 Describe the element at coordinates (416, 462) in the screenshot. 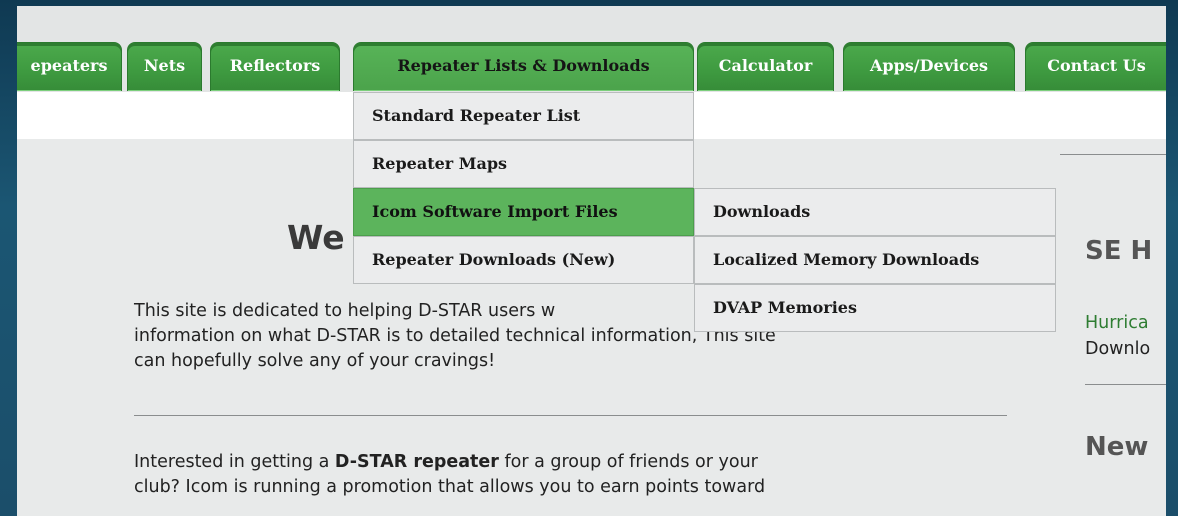

I see `promo-bold-text: D-STAR repeater` at that location.